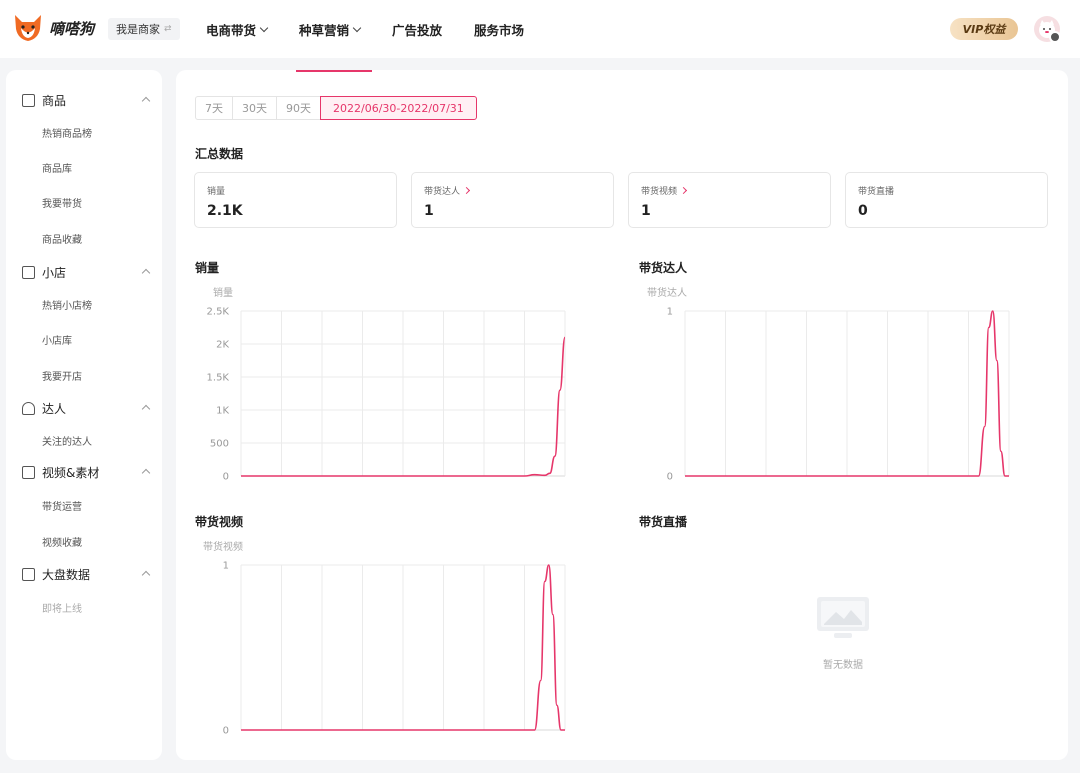  Describe the element at coordinates (66, 574) in the screenshot. I see `sidebar-group-label: 大盘数据` at that location.